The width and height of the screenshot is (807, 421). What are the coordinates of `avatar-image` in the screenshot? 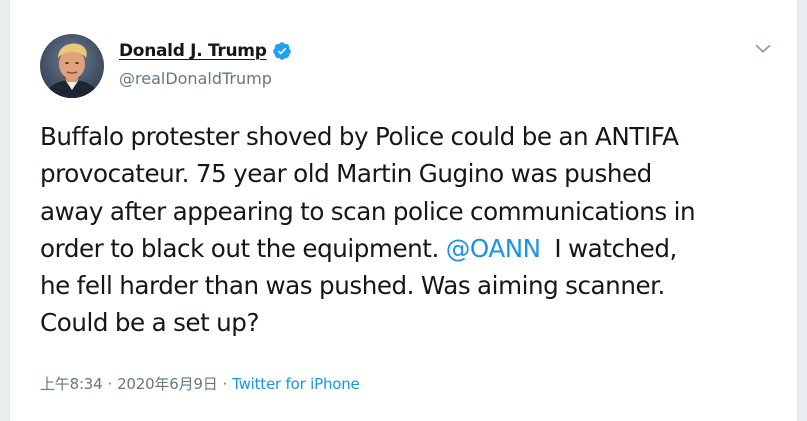 It's located at (72, 66).